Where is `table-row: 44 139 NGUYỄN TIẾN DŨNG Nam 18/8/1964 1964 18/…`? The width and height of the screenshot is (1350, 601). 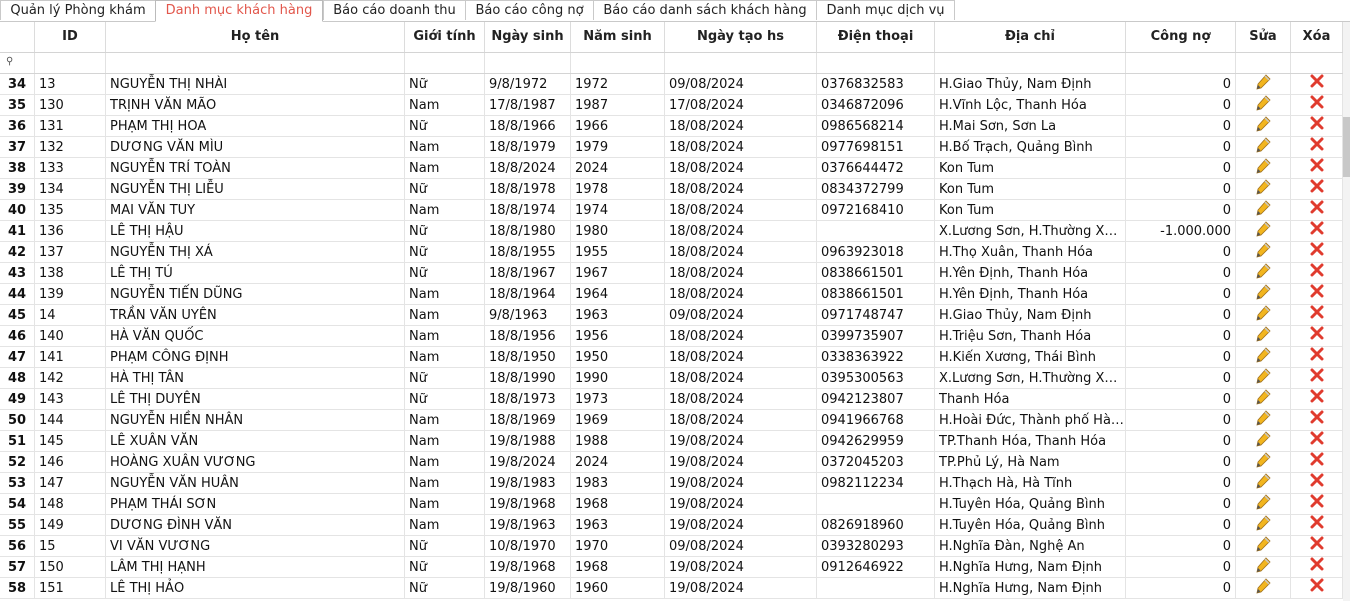 table-row: 44 139 NGUYỄN TIẾN DŨNG Nam 18/8/1964 1964 18/… is located at coordinates (671, 294).